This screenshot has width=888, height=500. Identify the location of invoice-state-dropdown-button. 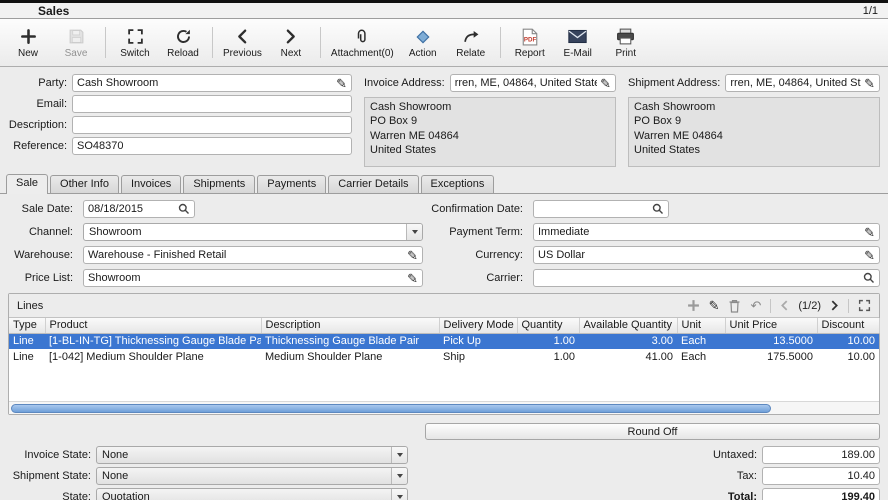
(399, 455).